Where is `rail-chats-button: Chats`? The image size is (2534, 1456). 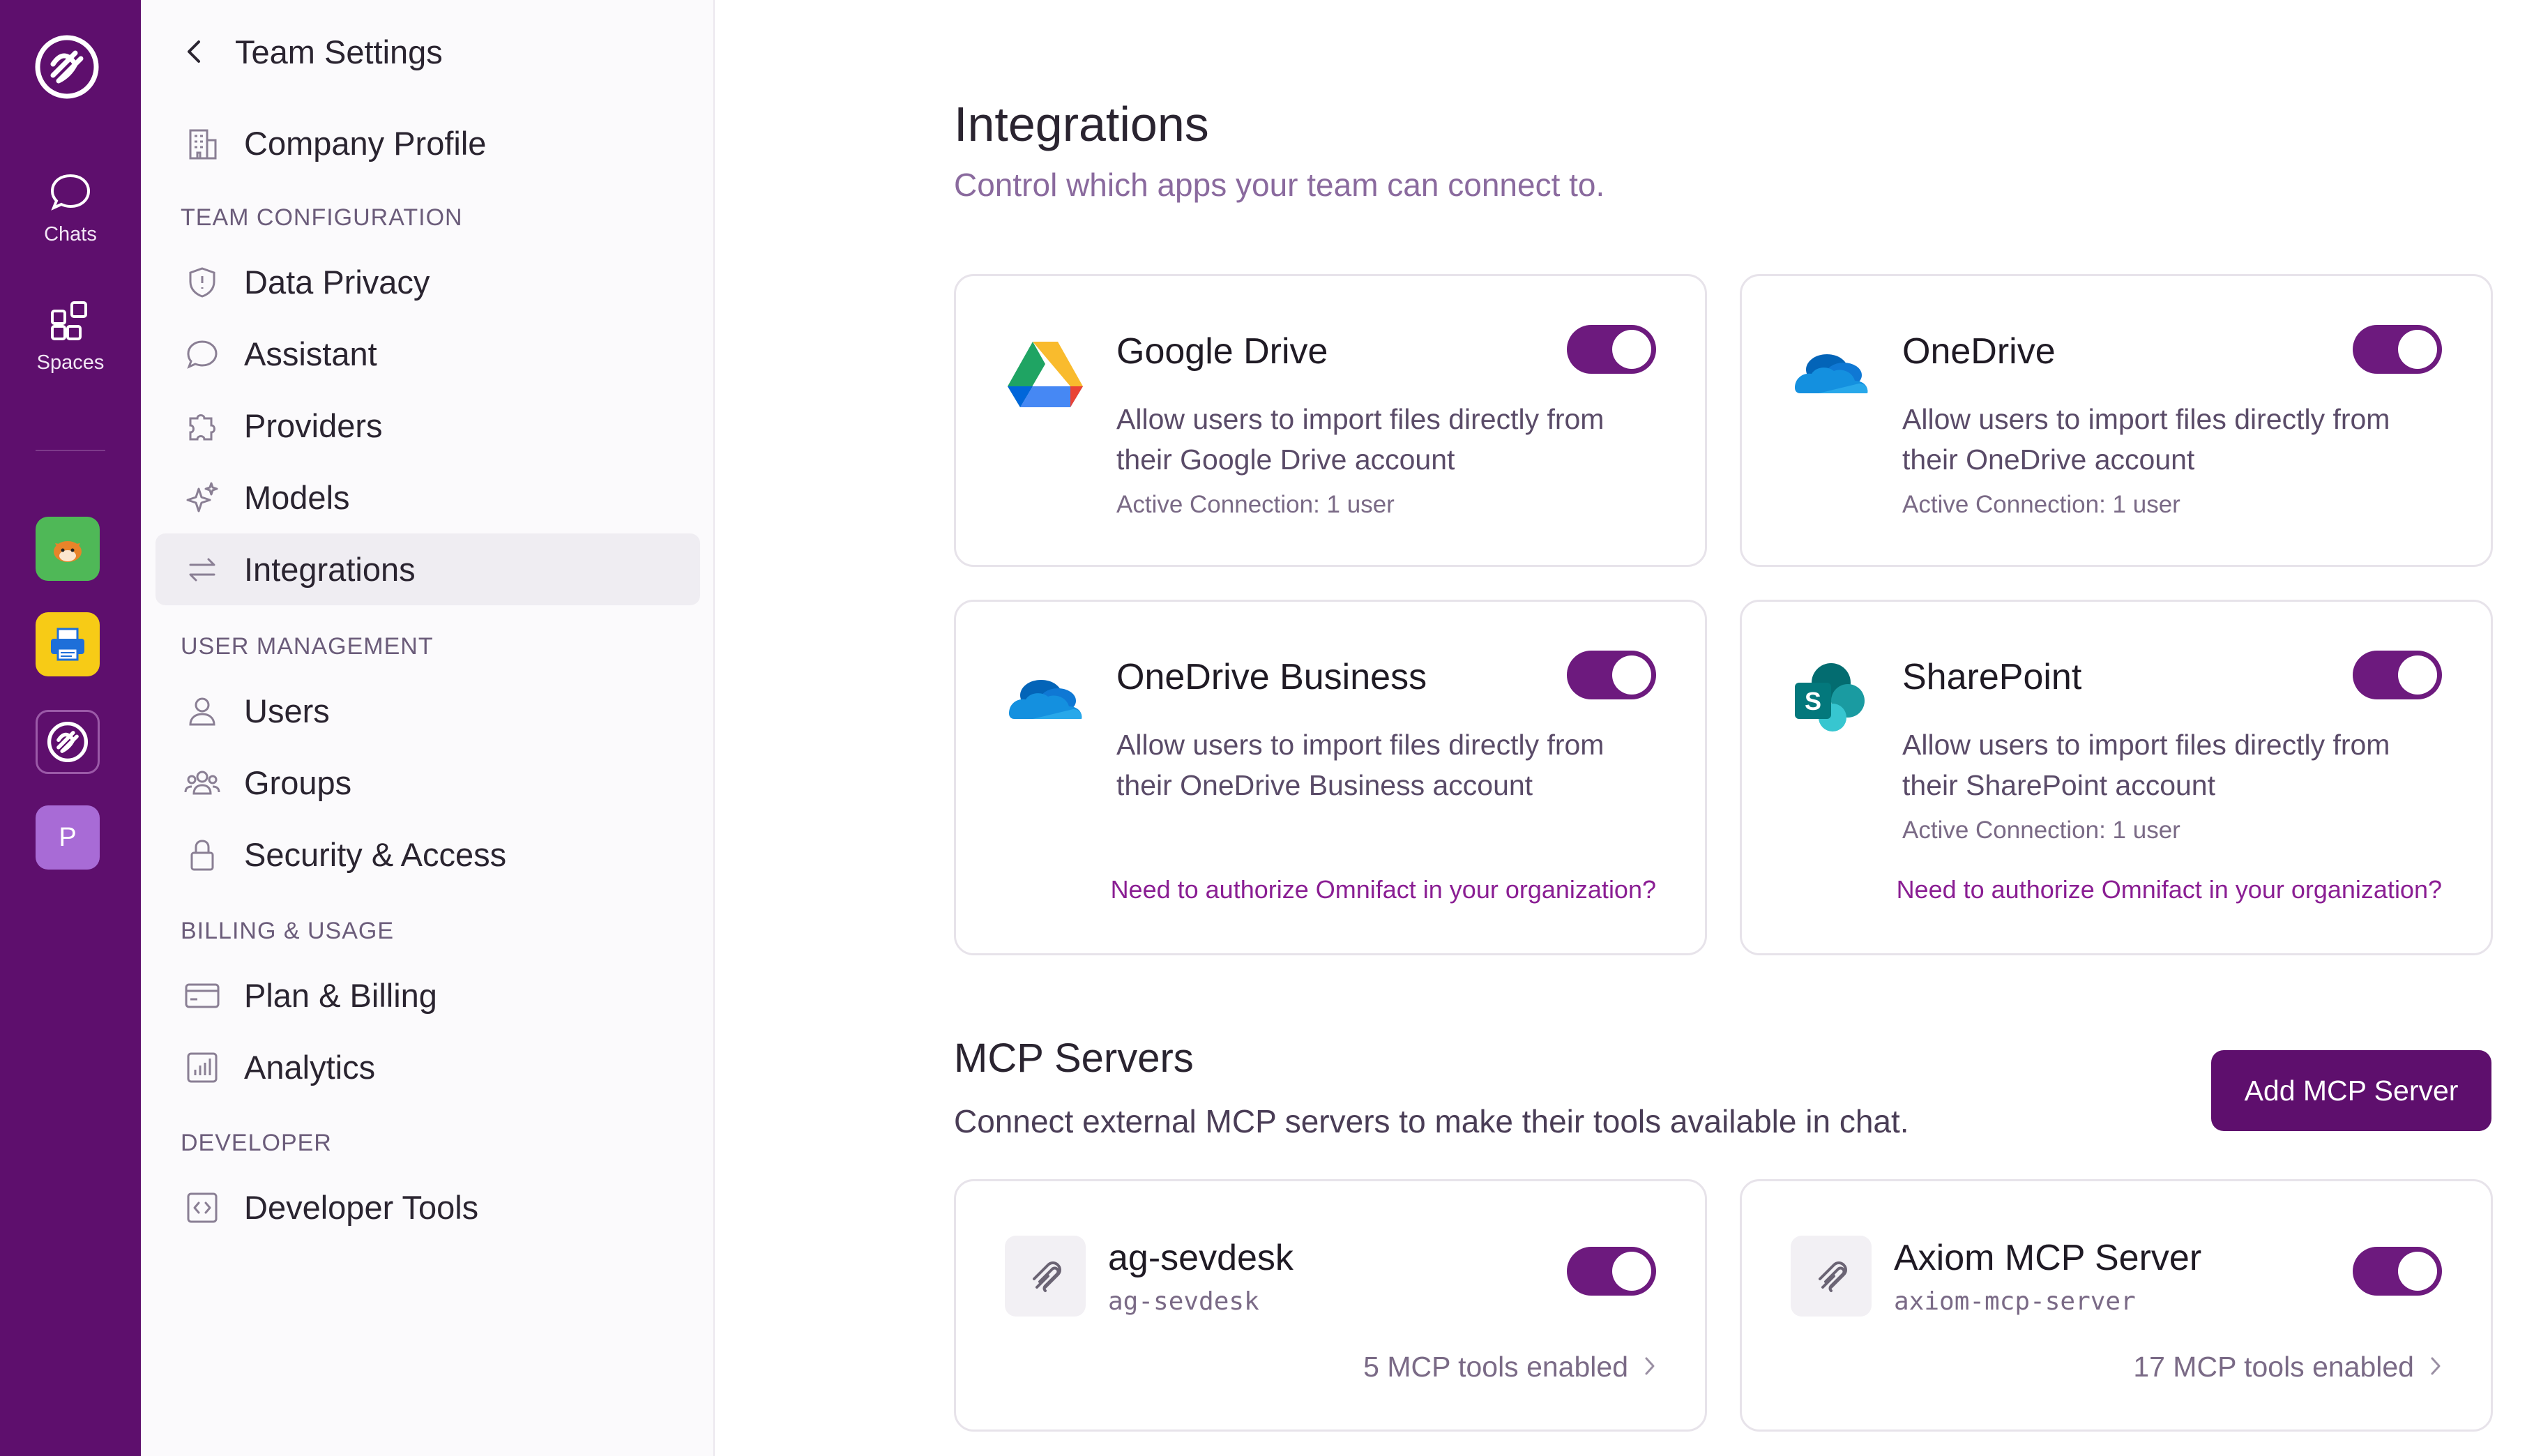
rail-chats-button: Chats is located at coordinates (70, 208).